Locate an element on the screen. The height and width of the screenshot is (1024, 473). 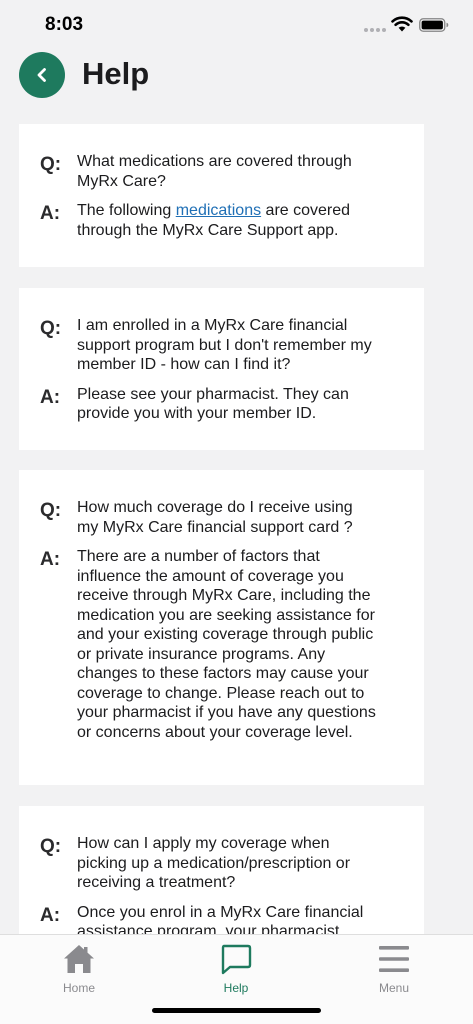
home-indicator is located at coordinates (236, 1010).